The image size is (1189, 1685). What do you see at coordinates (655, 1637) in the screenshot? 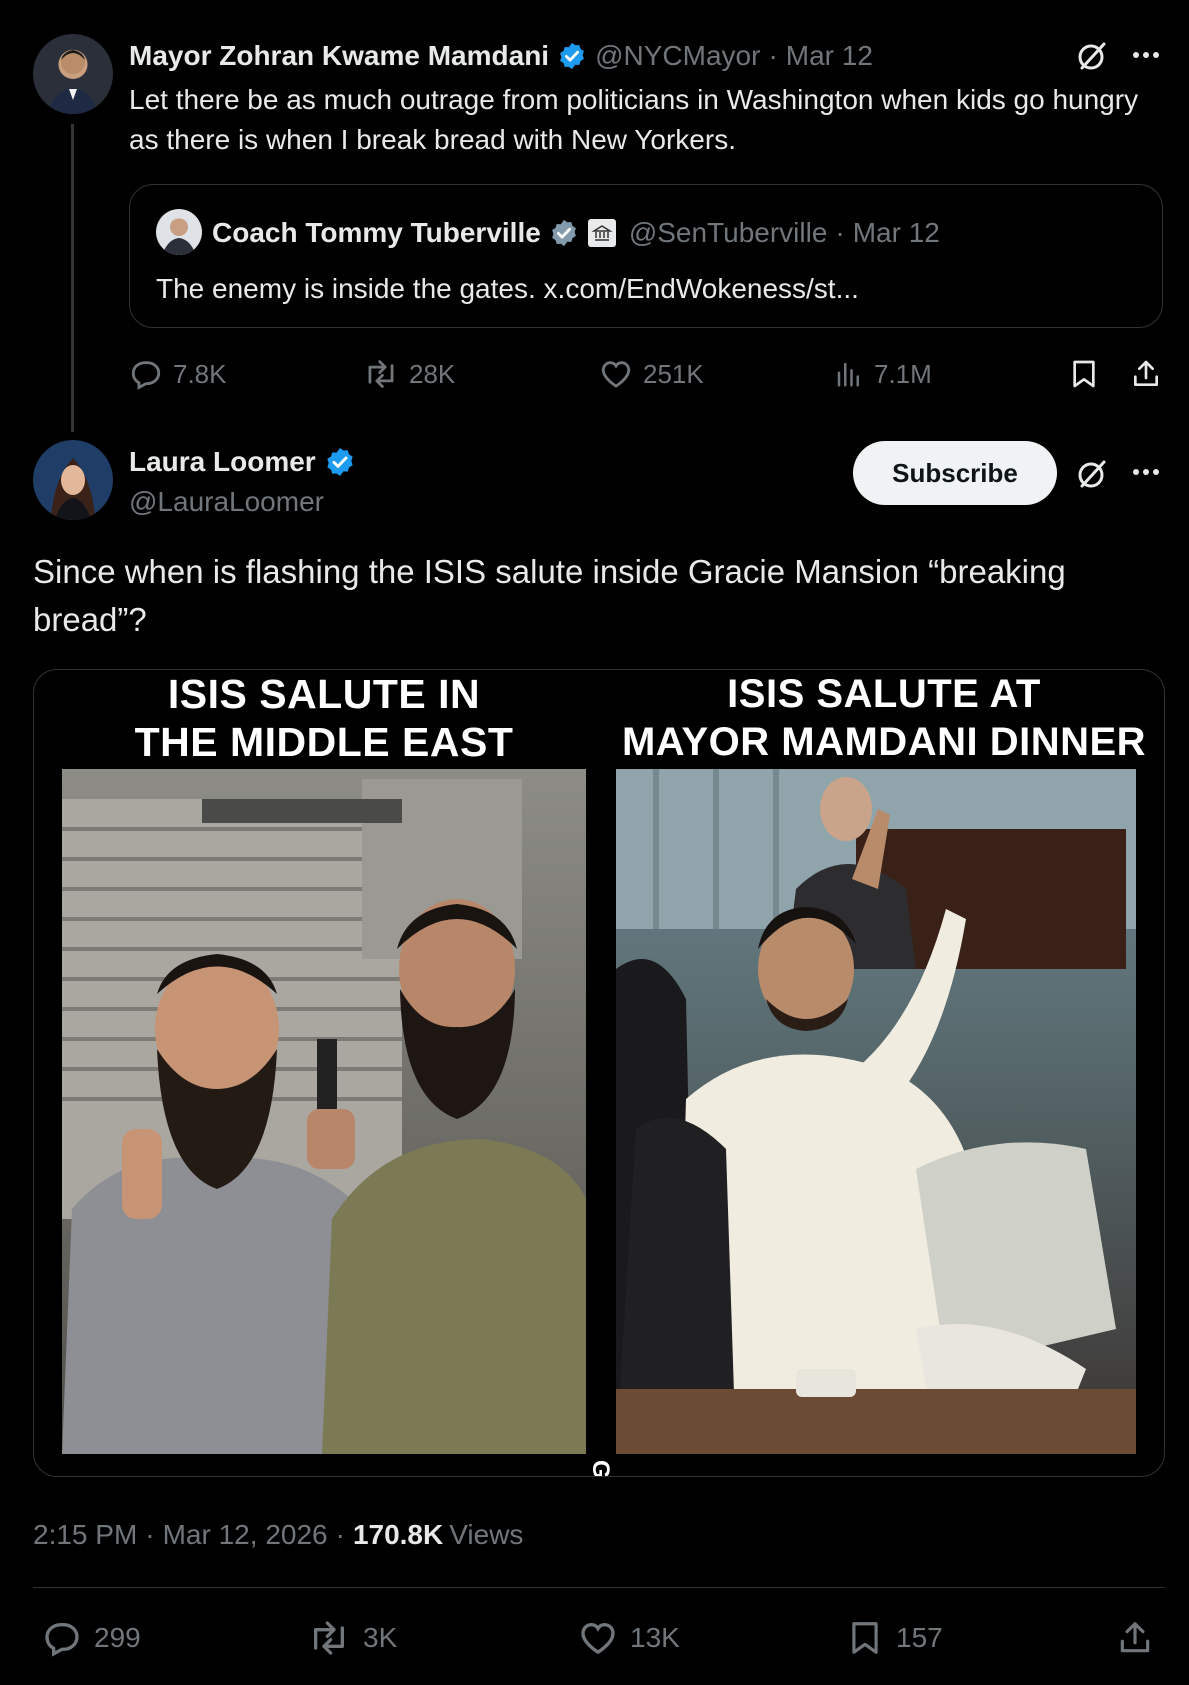
I see `like-count: 13K` at bounding box center [655, 1637].